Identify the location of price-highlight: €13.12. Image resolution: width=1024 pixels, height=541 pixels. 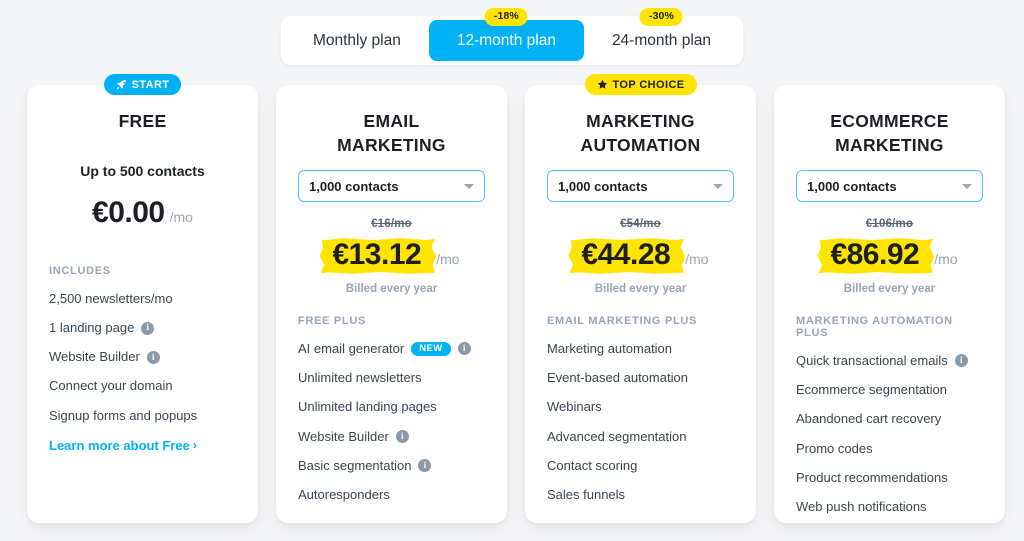
(378, 255).